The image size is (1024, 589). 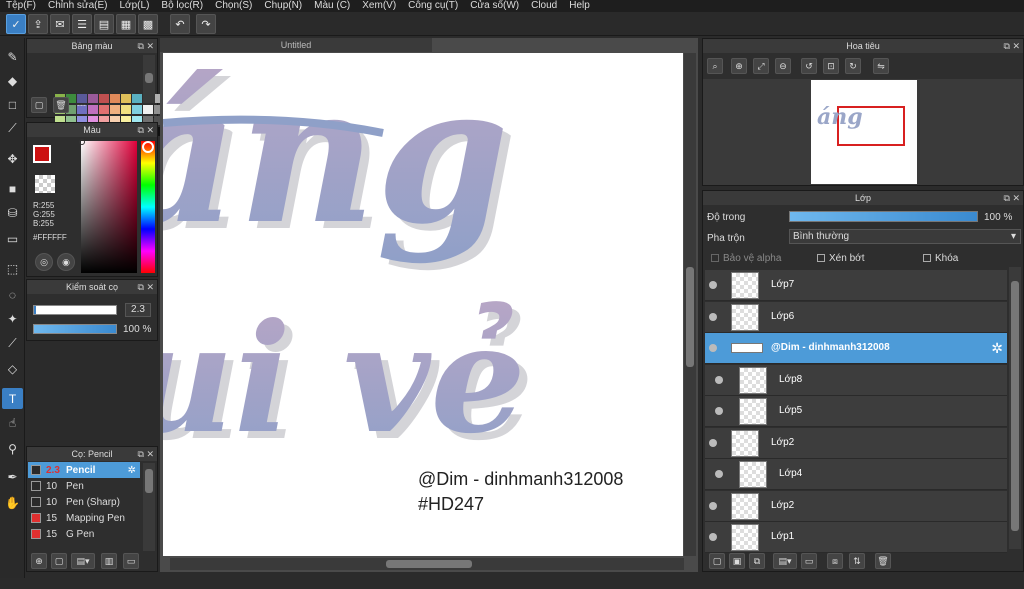 What do you see at coordinates (835, 561) in the screenshot?
I see `merge-layer-icon: ⧈` at bounding box center [835, 561].